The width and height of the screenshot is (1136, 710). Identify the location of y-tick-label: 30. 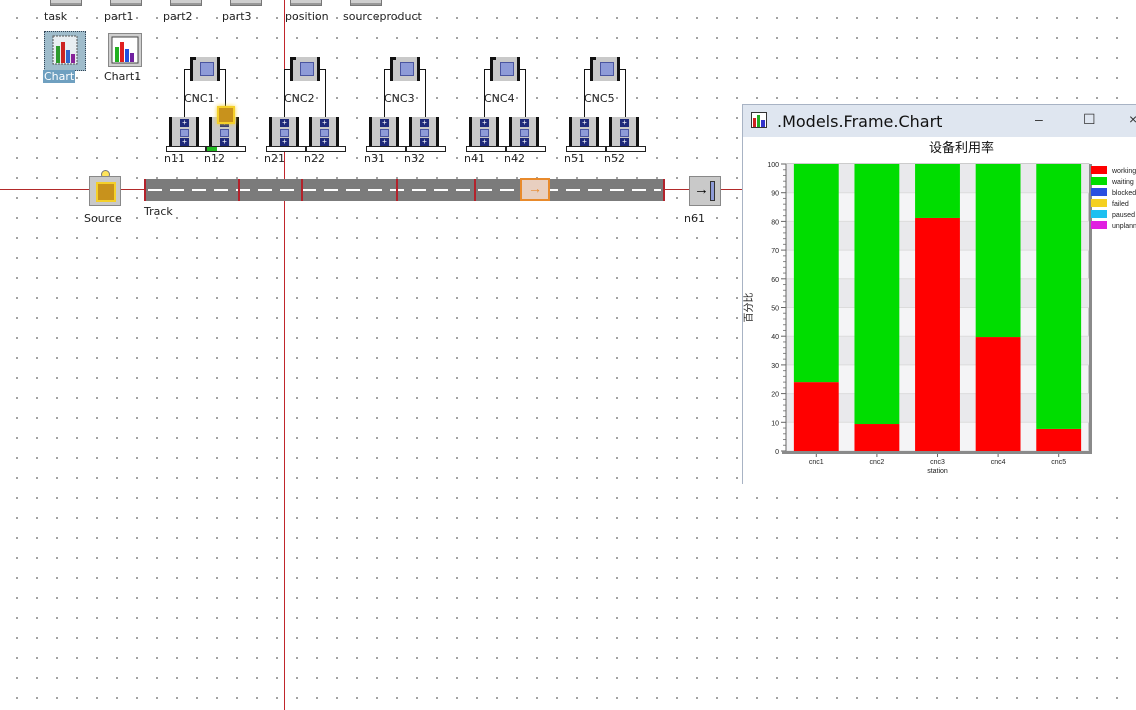
(775, 366).